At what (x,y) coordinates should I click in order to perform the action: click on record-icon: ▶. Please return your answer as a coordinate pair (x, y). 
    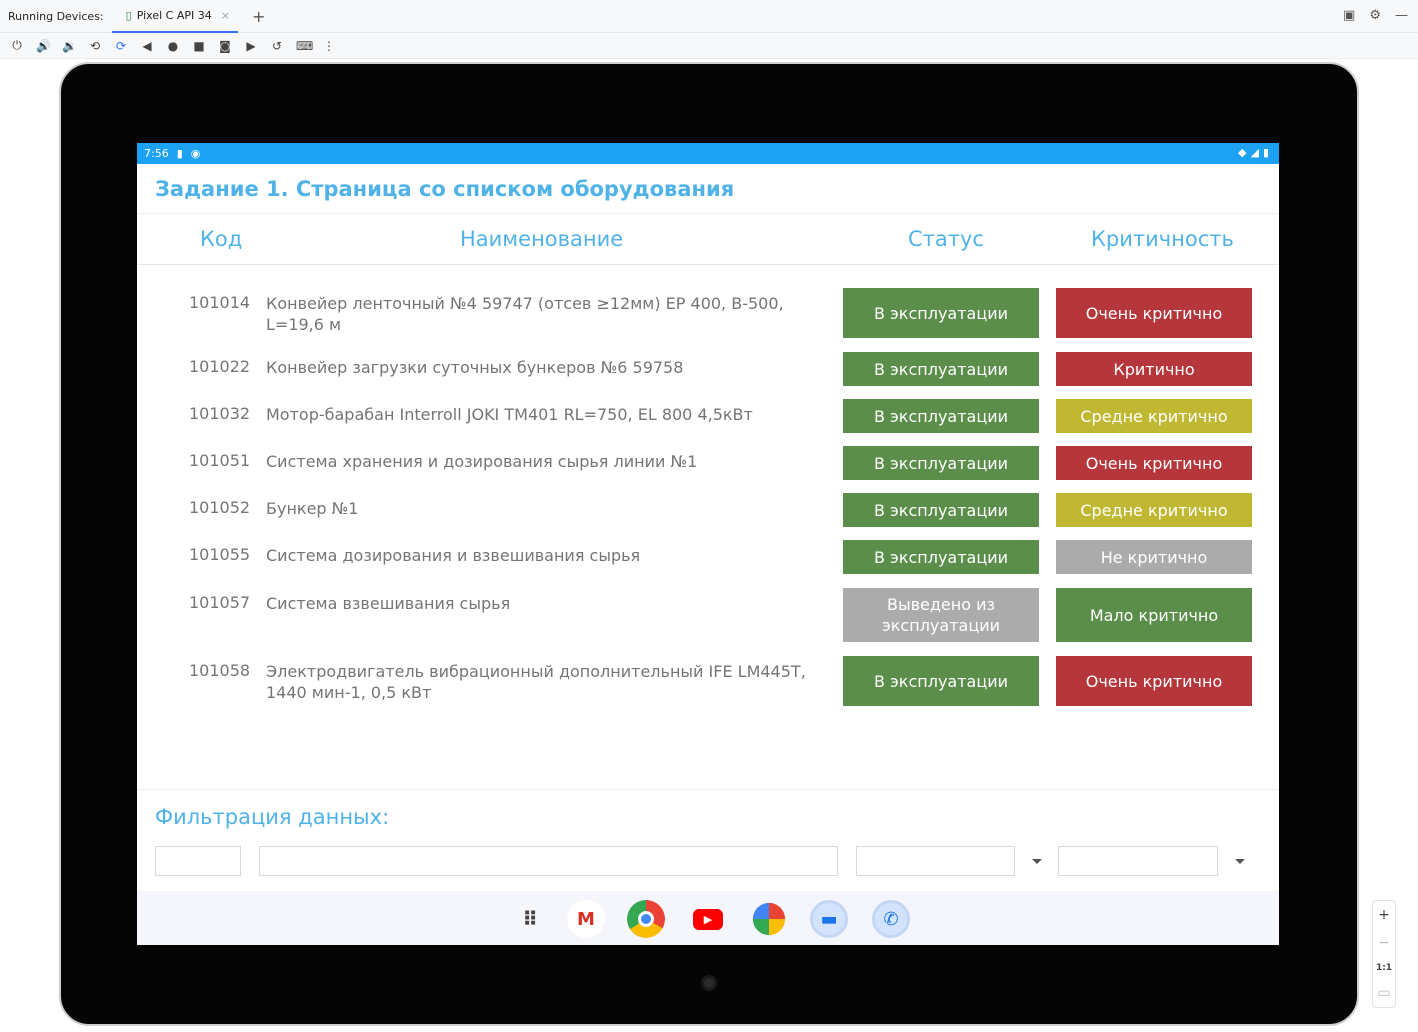
    Looking at the image, I should click on (251, 46).